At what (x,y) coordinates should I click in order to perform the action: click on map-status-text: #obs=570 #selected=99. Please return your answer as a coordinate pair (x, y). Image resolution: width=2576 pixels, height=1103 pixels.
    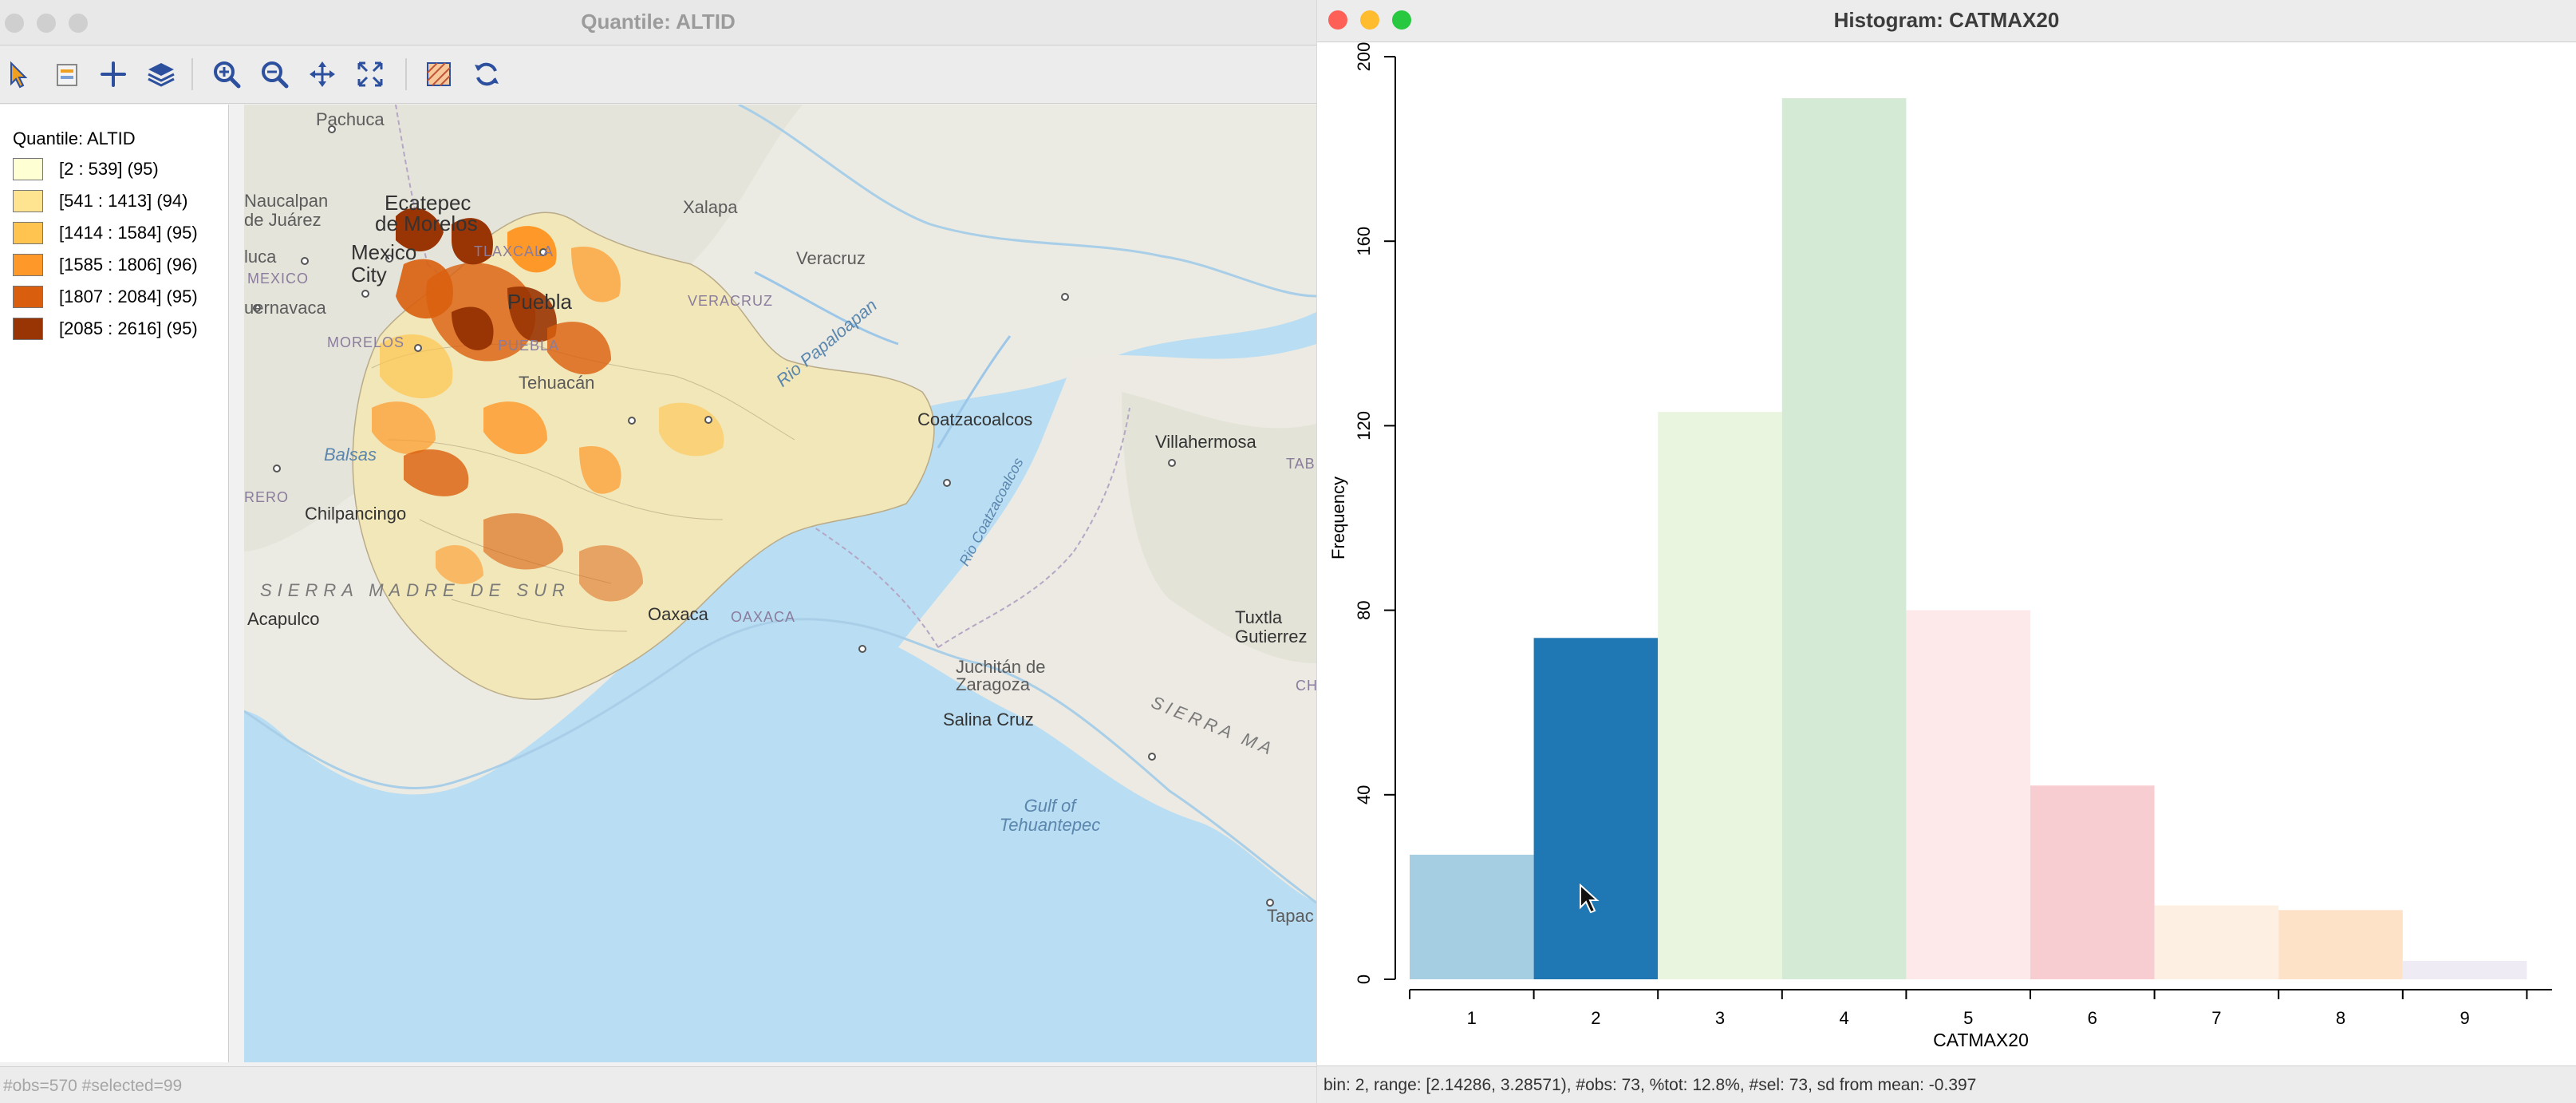
    Looking at the image, I should click on (93, 1086).